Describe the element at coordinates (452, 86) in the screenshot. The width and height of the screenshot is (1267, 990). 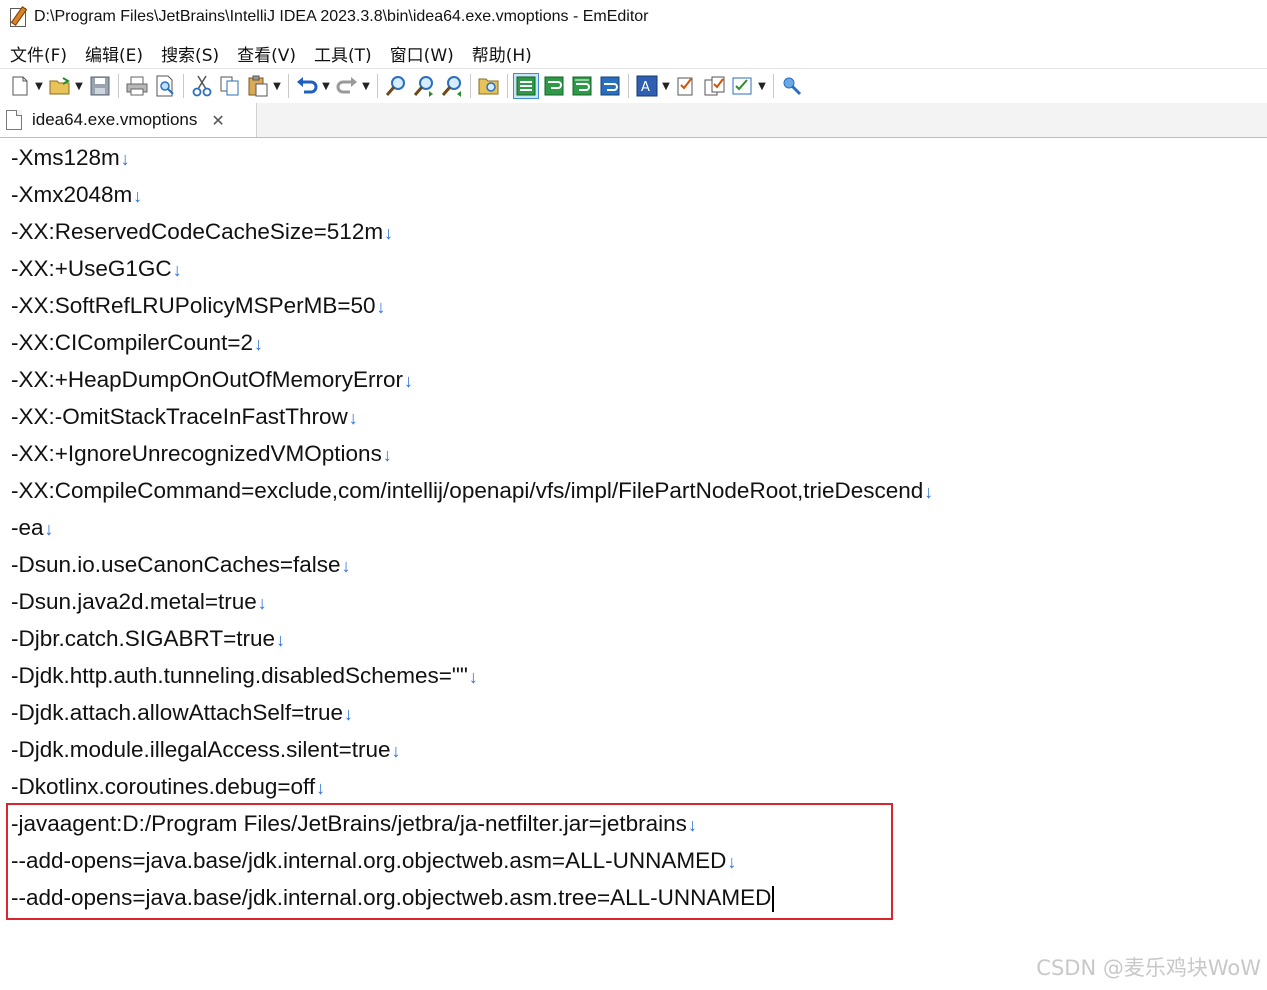
I see `find-previous-icon` at that location.